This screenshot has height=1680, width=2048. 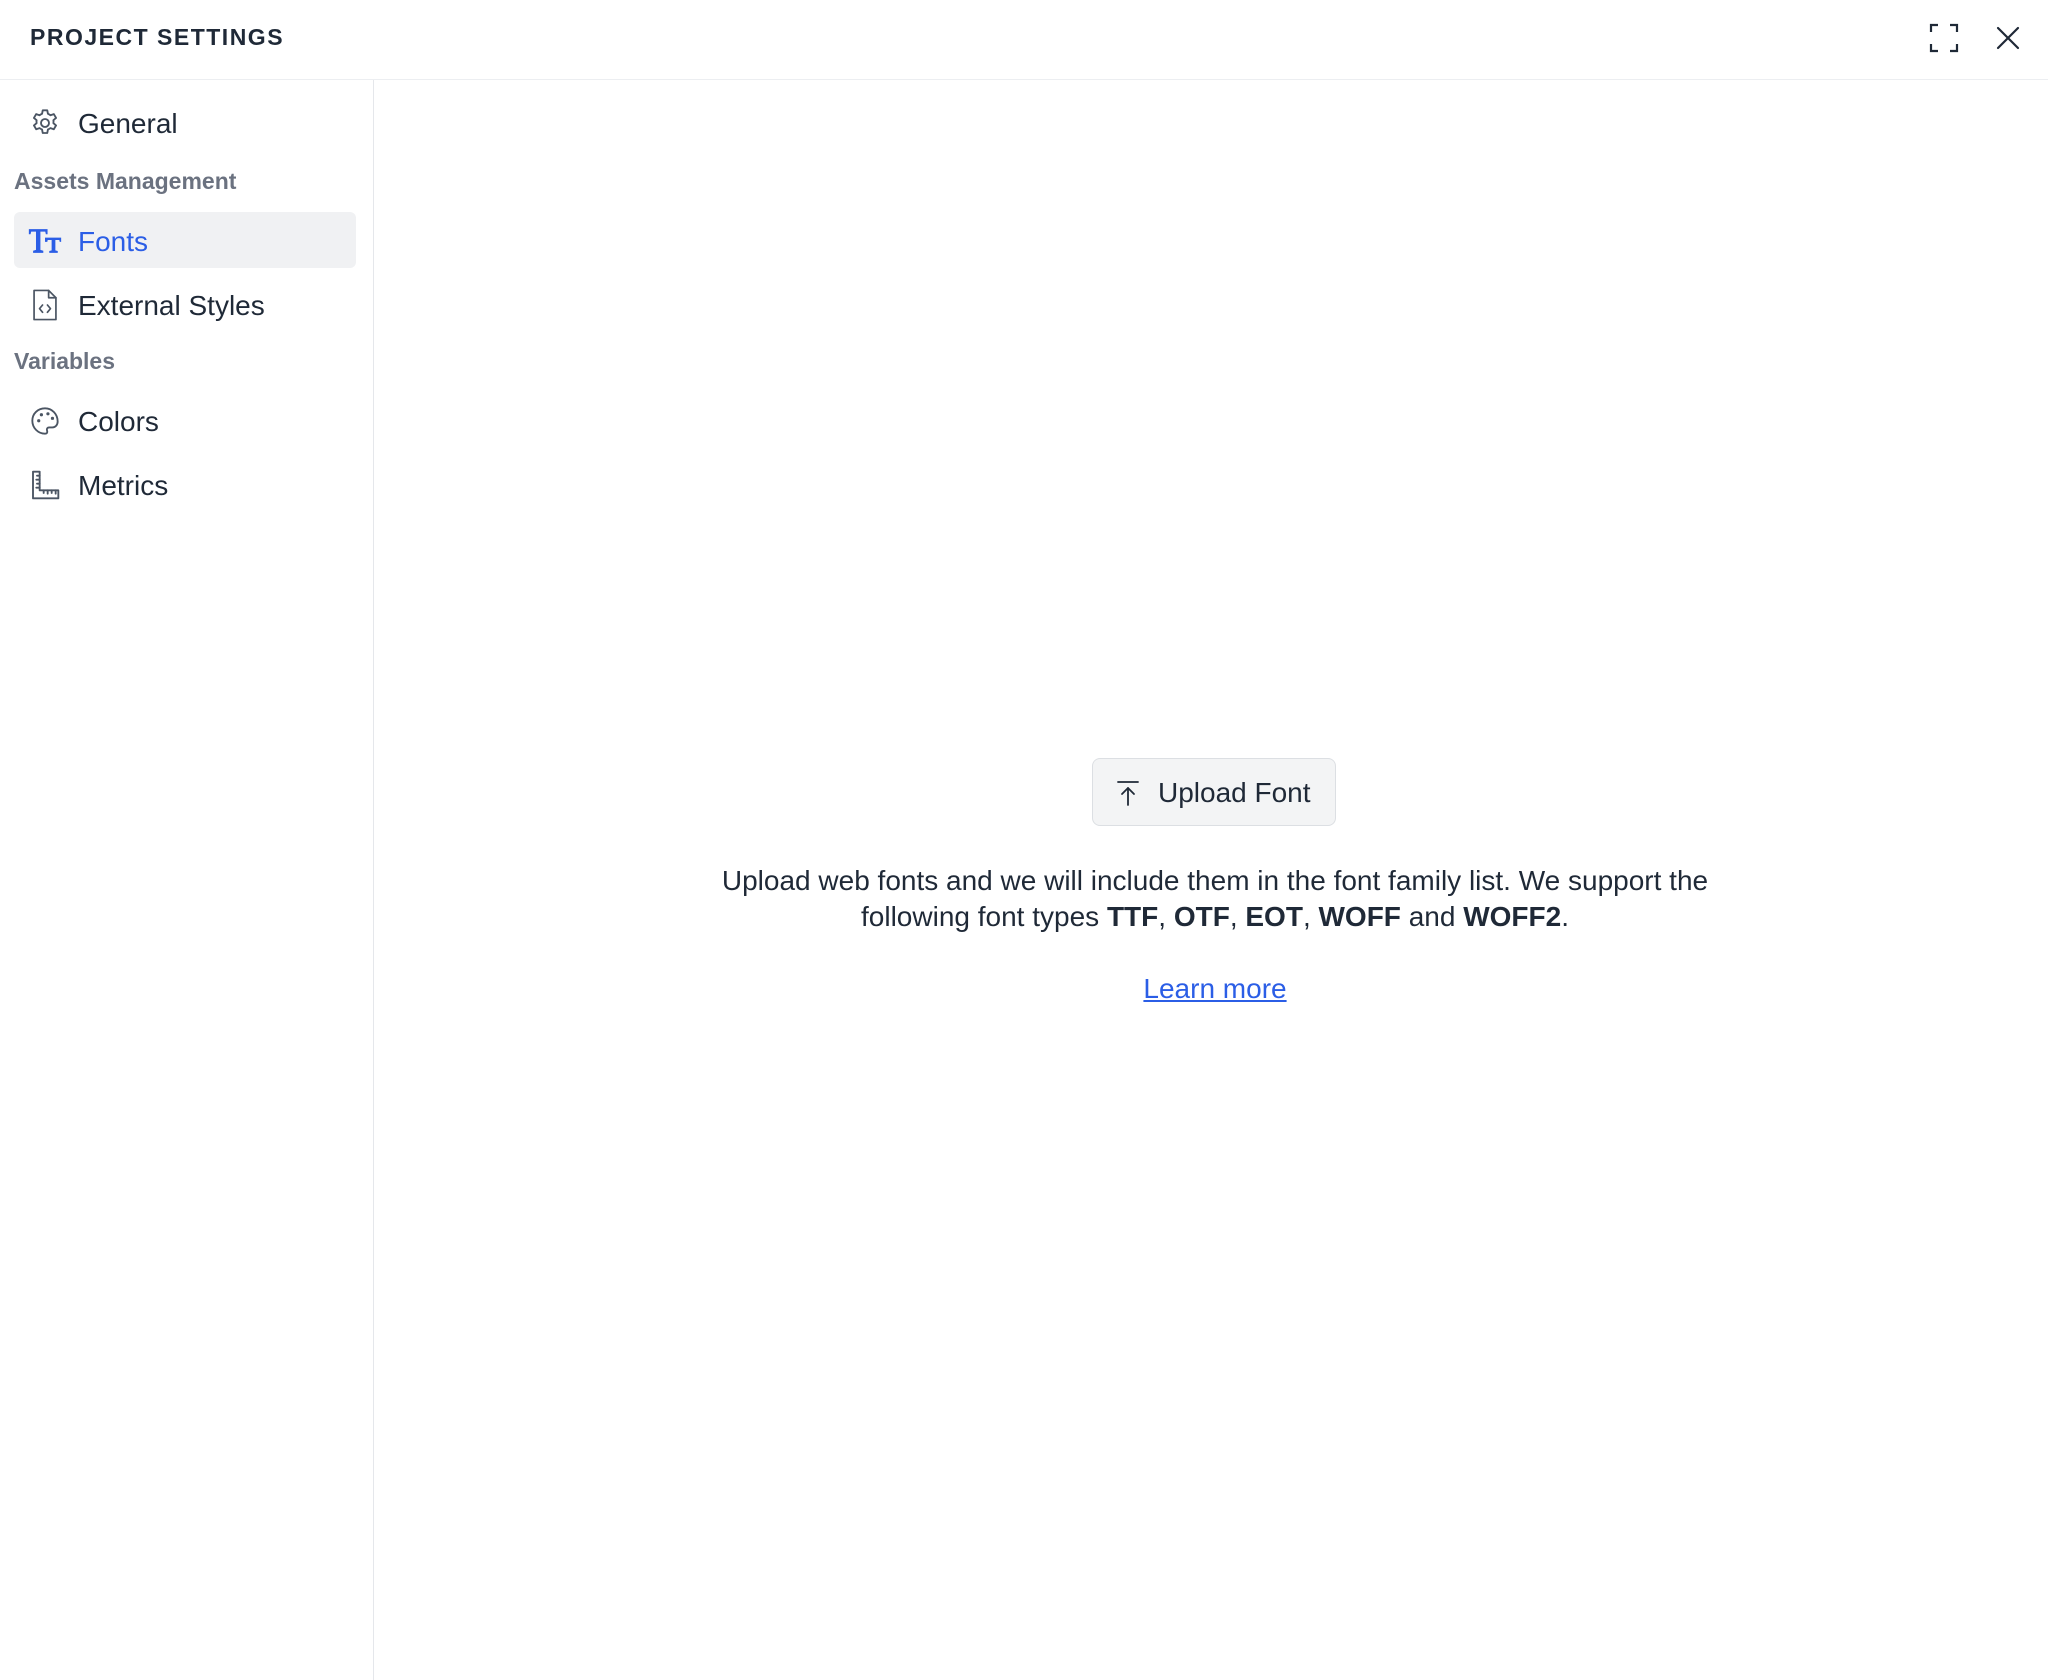 What do you see at coordinates (1512, 916) in the screenshot?
I see `font-type-woff2: WOFF2` at bounding box center [1512, 916].